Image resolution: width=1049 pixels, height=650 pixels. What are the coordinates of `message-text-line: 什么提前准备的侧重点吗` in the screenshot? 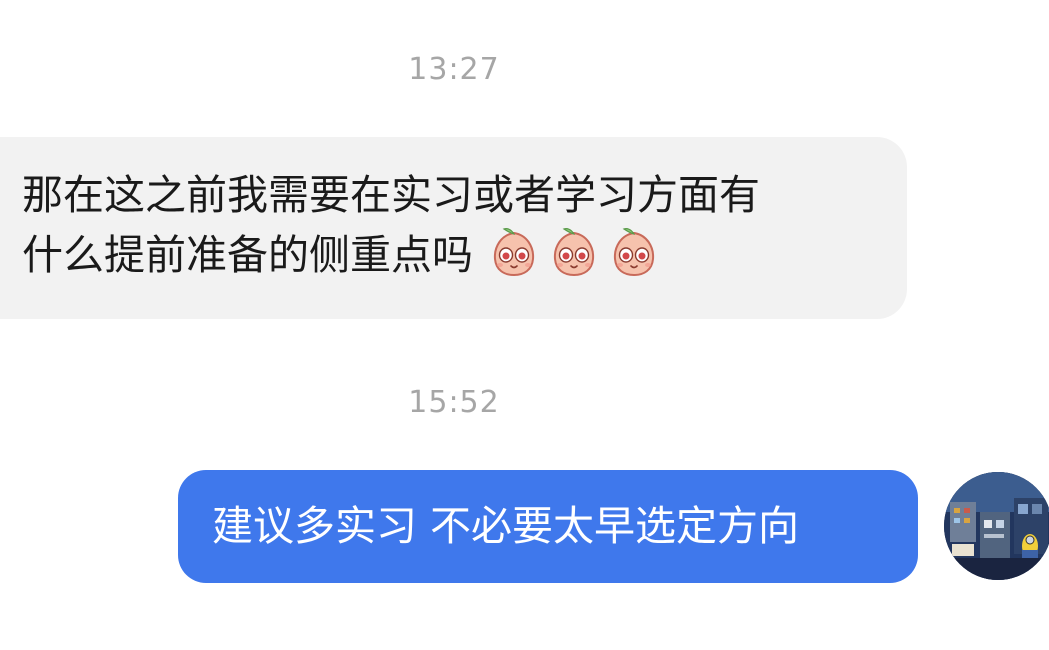 It's located at (454, 255).